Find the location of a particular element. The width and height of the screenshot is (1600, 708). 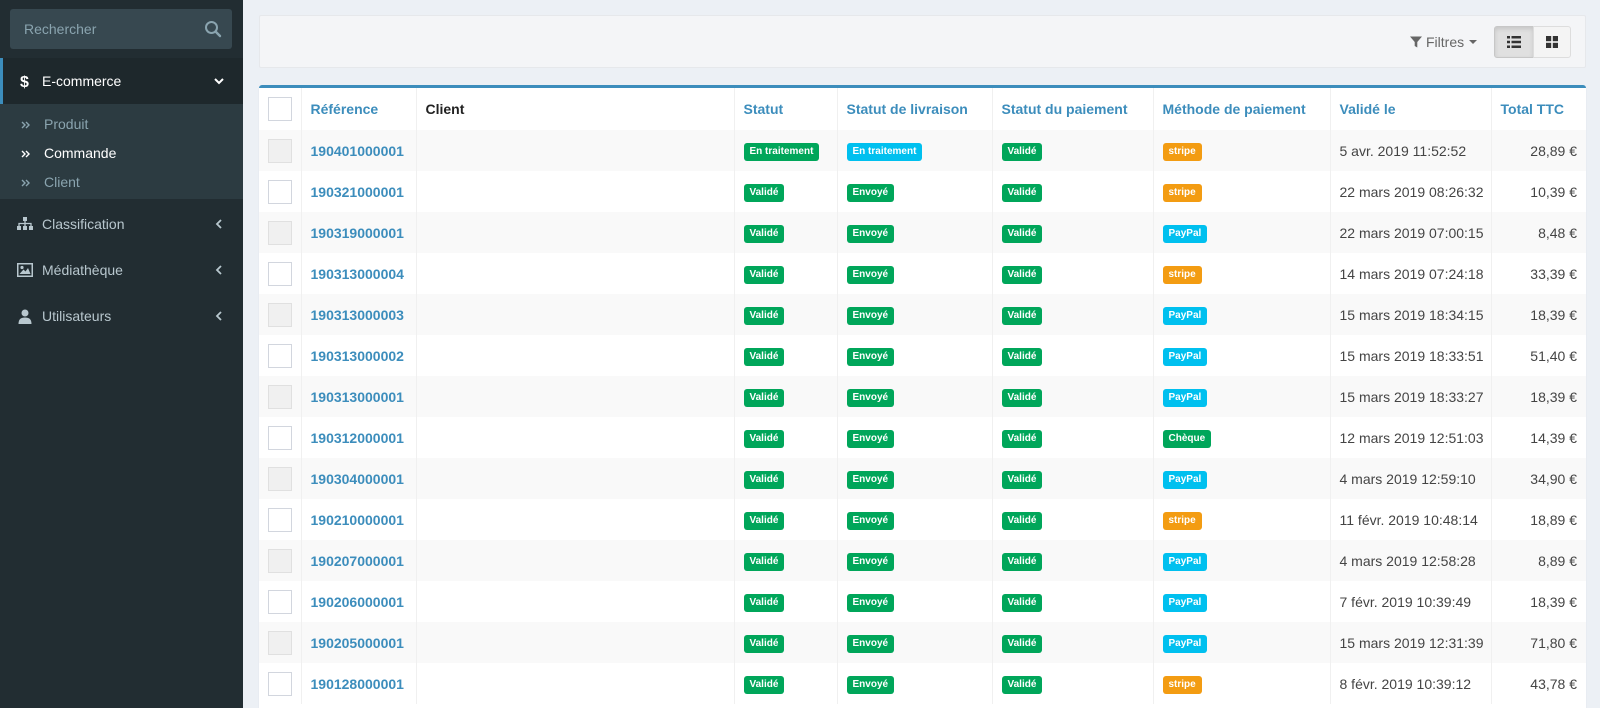

sidebar-subitem-produit: Produit is located at coordinates (121, 124).